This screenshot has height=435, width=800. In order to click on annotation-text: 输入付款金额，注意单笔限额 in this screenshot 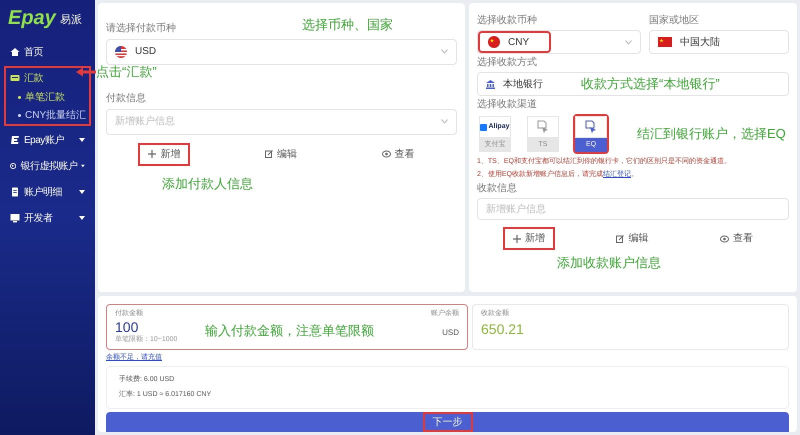, I will do `click(290, 331)`.